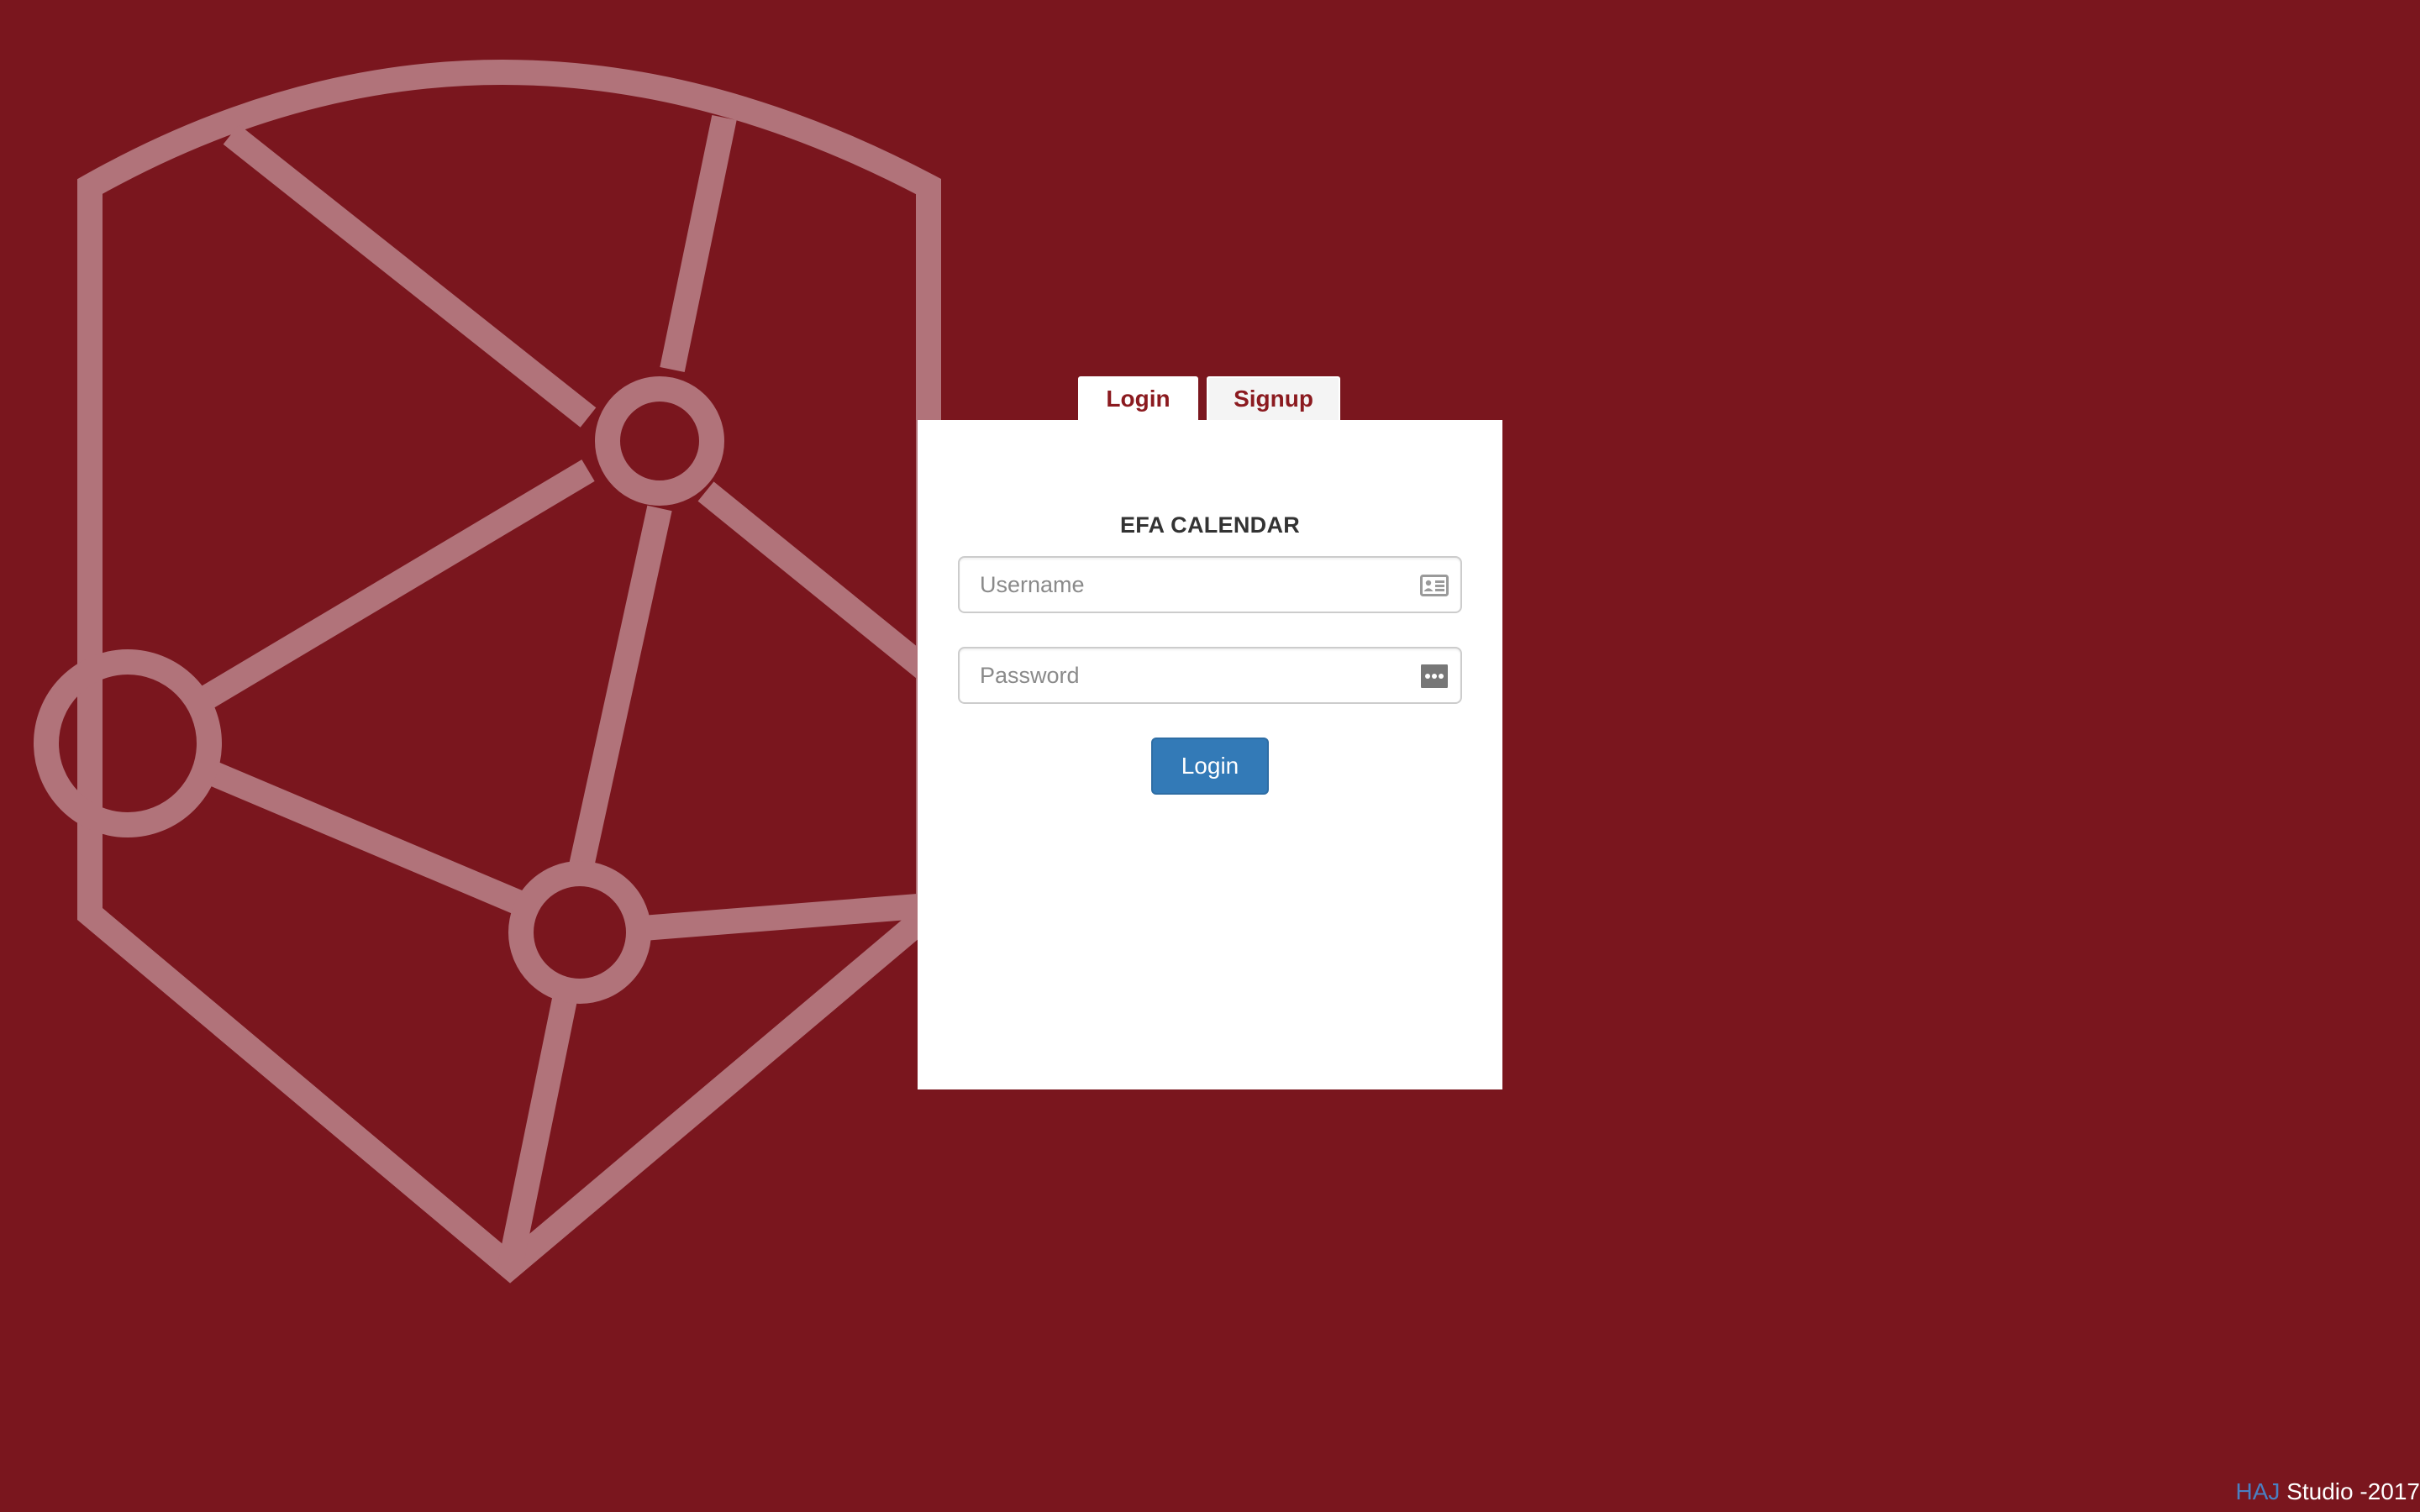 Image resolution: width=2420 pixels, height=1512 pixels. I want to click on footer-credit: HAJ Studio -2017, so click(2328, 1491).